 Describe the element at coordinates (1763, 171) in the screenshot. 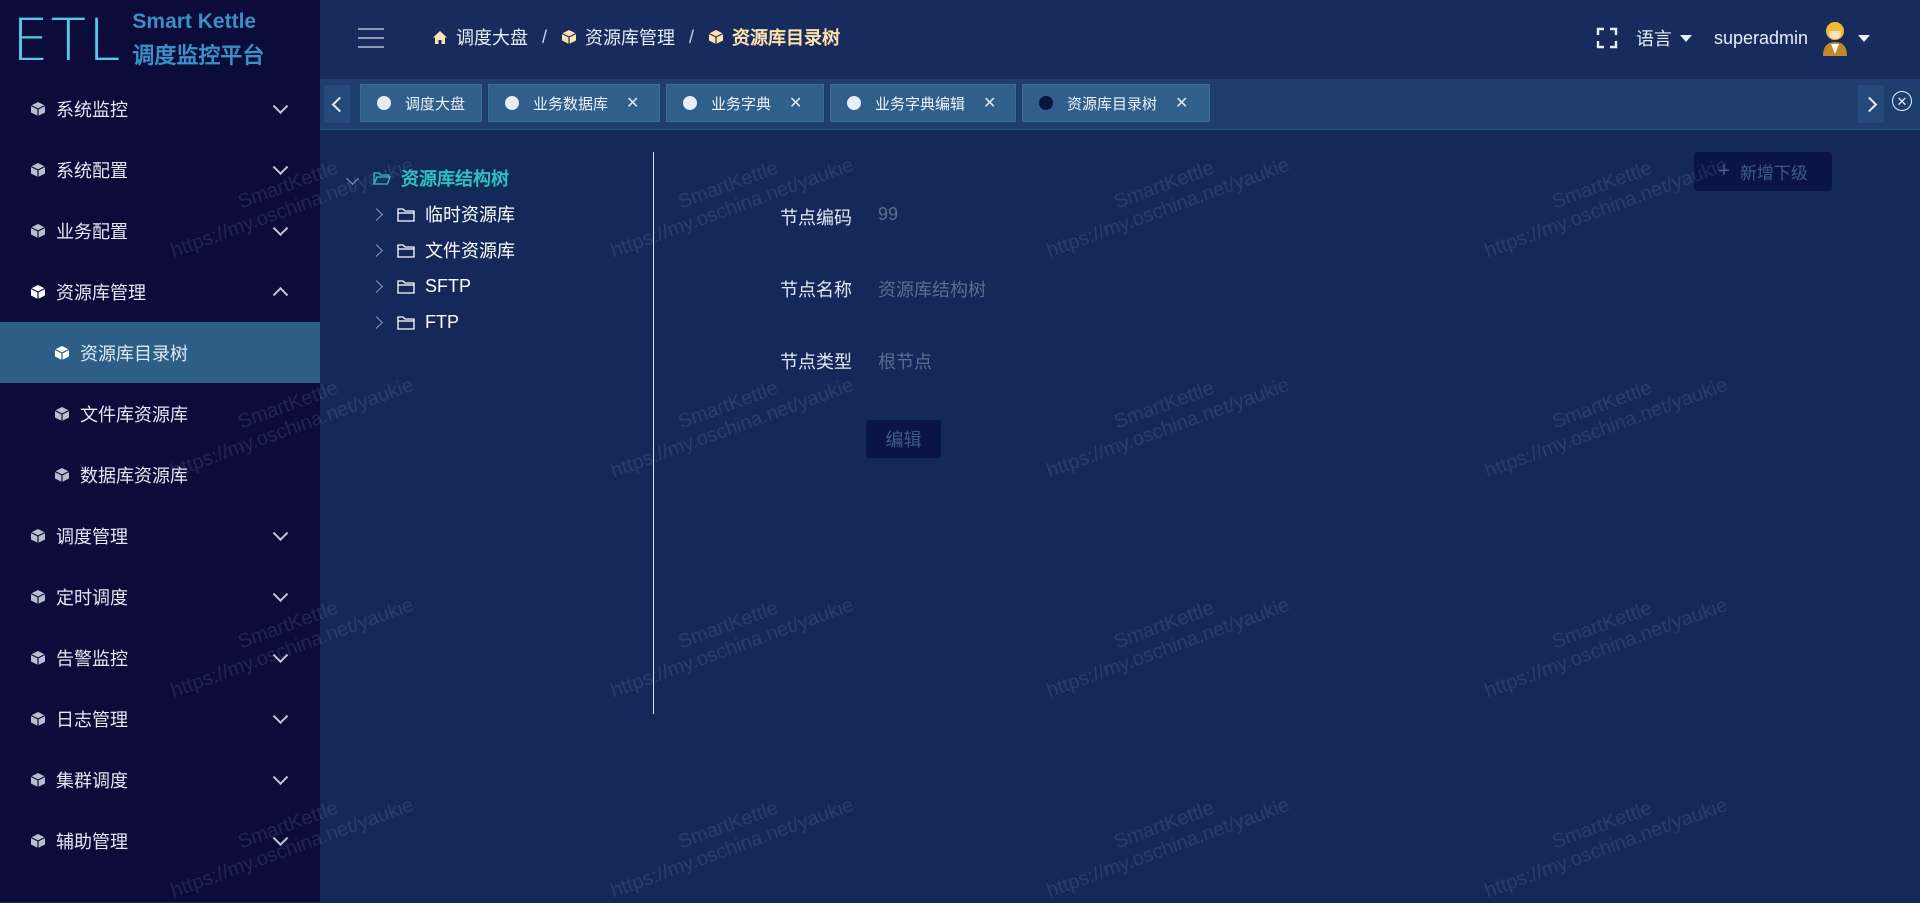

I see `add-child-button: + 新增下级` at that location.